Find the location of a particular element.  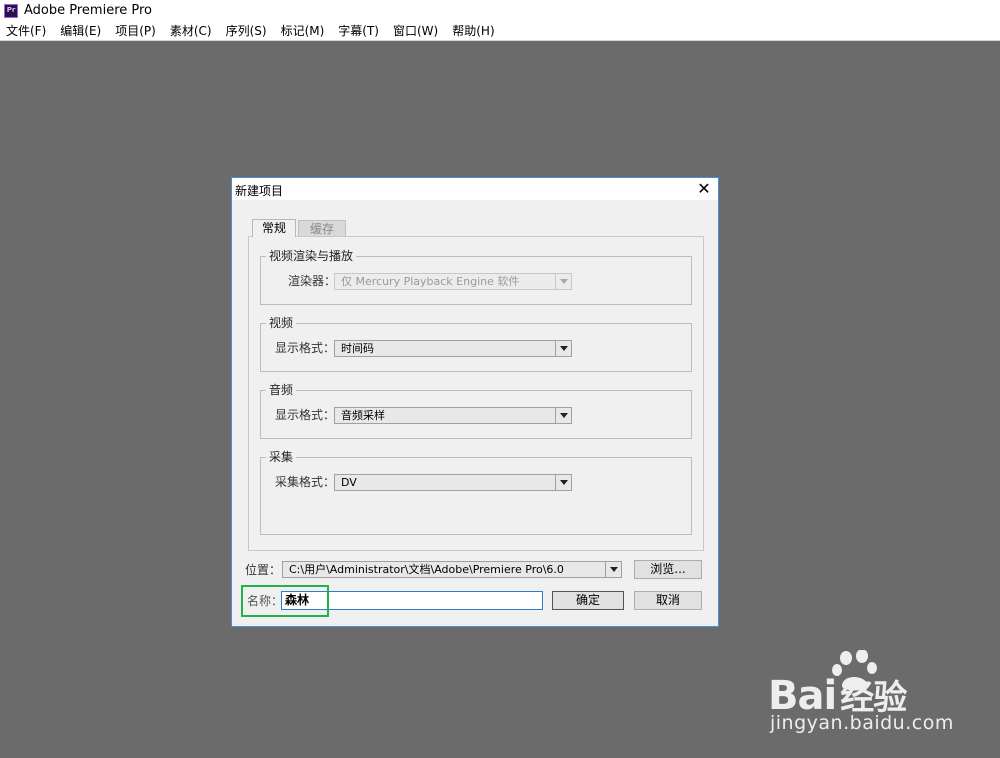

capture-format-label: 采集格式： is located at coordinates (305, 482).